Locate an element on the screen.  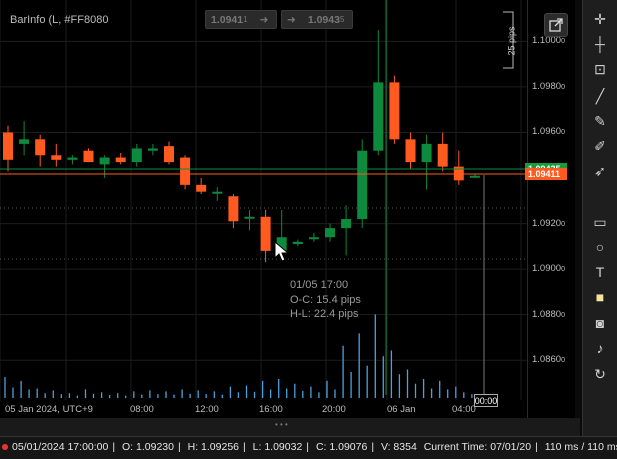
status-latency: 110 ms / 110 ms is located at coordinates (580, 447).